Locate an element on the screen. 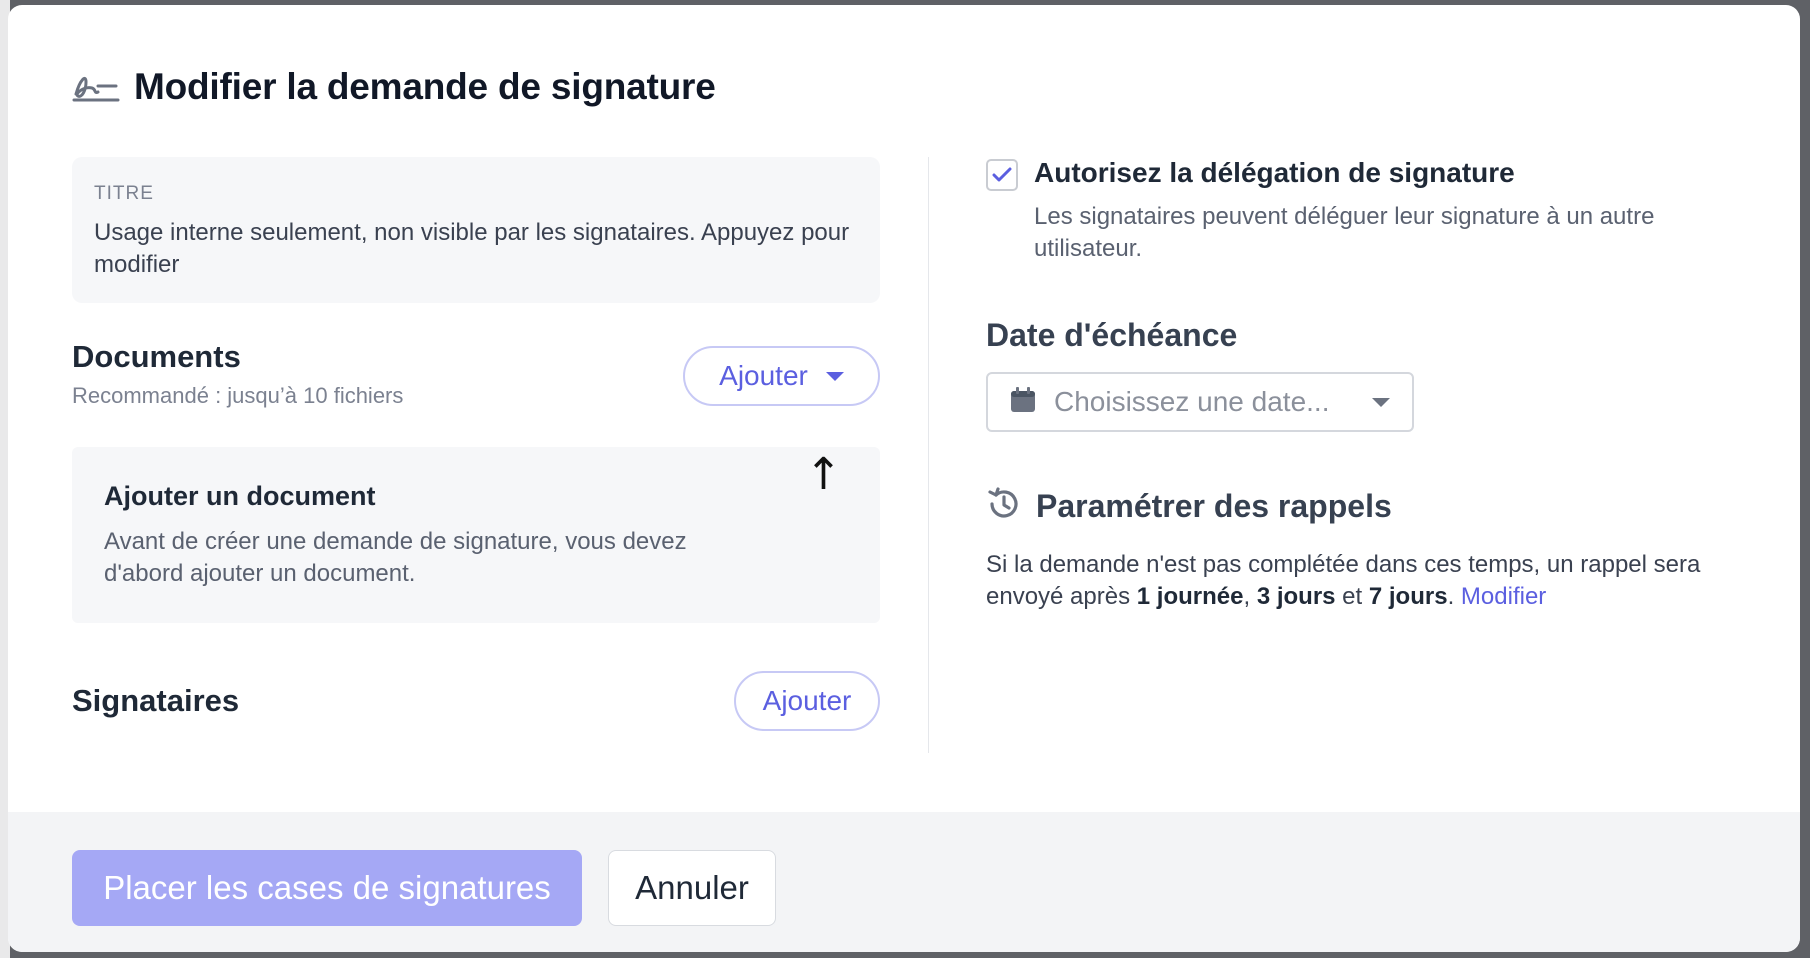 Image resolution: width=1810 pixels, height=958 pixels. modify-reminders-link: Modifier is located at coordinates (1503, 596).